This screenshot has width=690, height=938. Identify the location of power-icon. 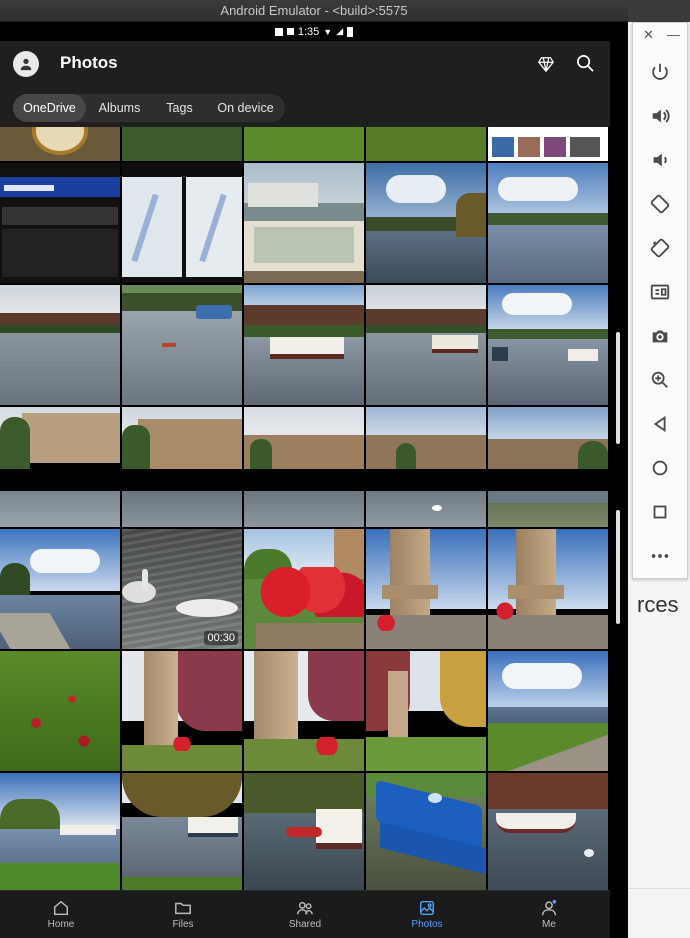
(660, 72).